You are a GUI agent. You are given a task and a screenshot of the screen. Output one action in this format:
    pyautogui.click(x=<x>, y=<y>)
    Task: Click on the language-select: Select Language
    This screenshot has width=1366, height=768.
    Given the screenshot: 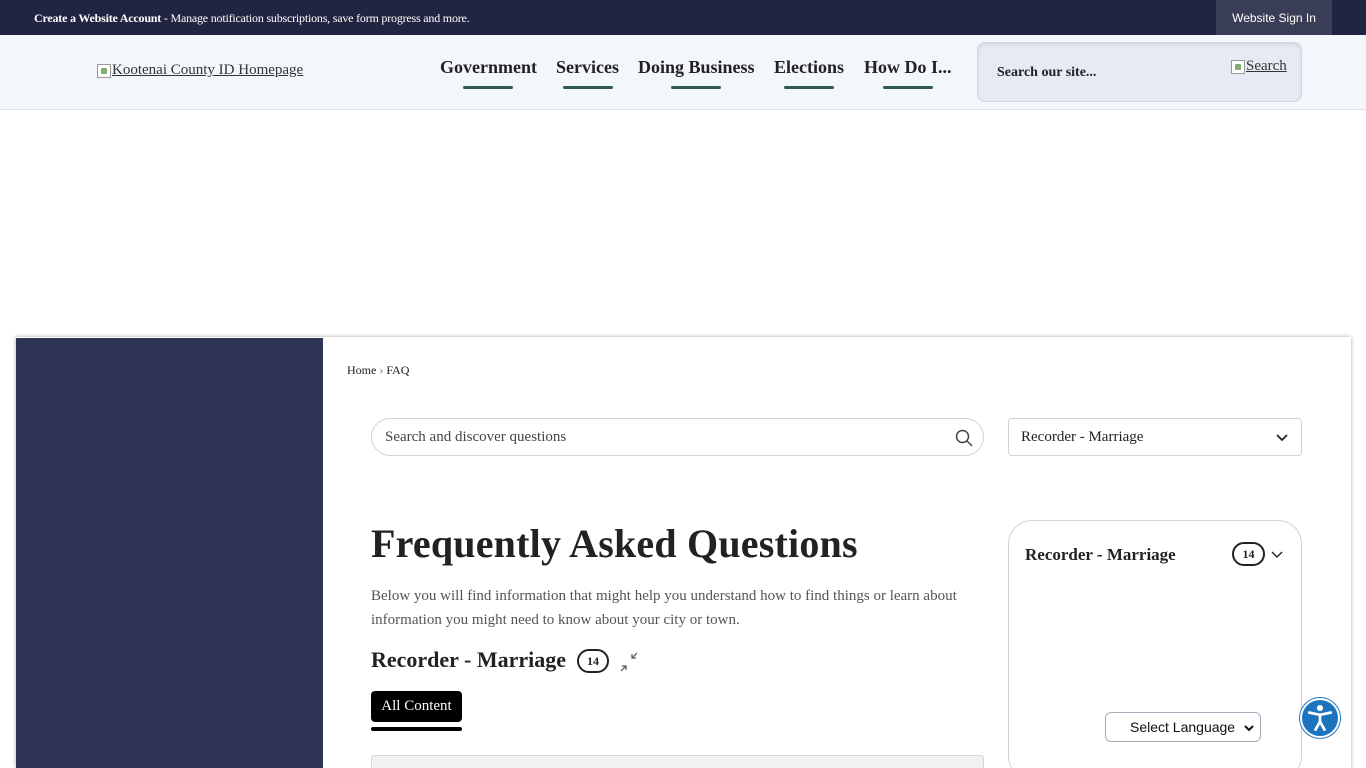 What is the action you would take?
    pyautogui.click(x=1183, y=727)
    